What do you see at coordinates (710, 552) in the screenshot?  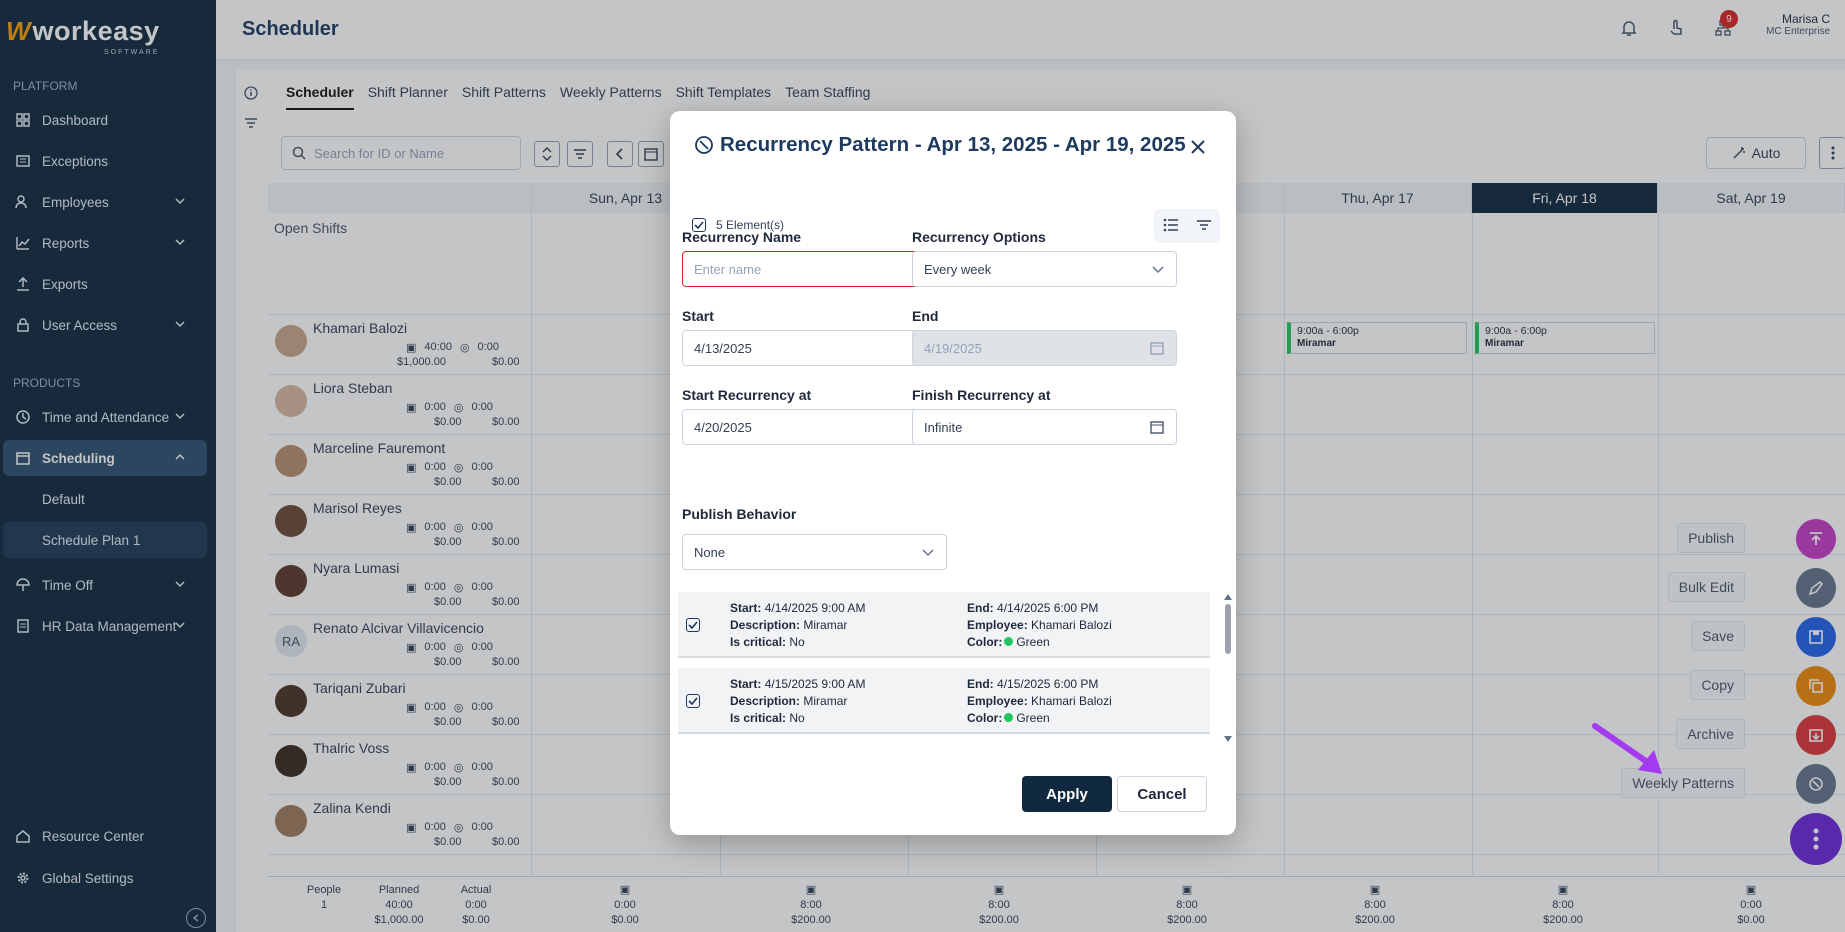 I see `publish-behavior-value: None` at bounding box center [710, 552].